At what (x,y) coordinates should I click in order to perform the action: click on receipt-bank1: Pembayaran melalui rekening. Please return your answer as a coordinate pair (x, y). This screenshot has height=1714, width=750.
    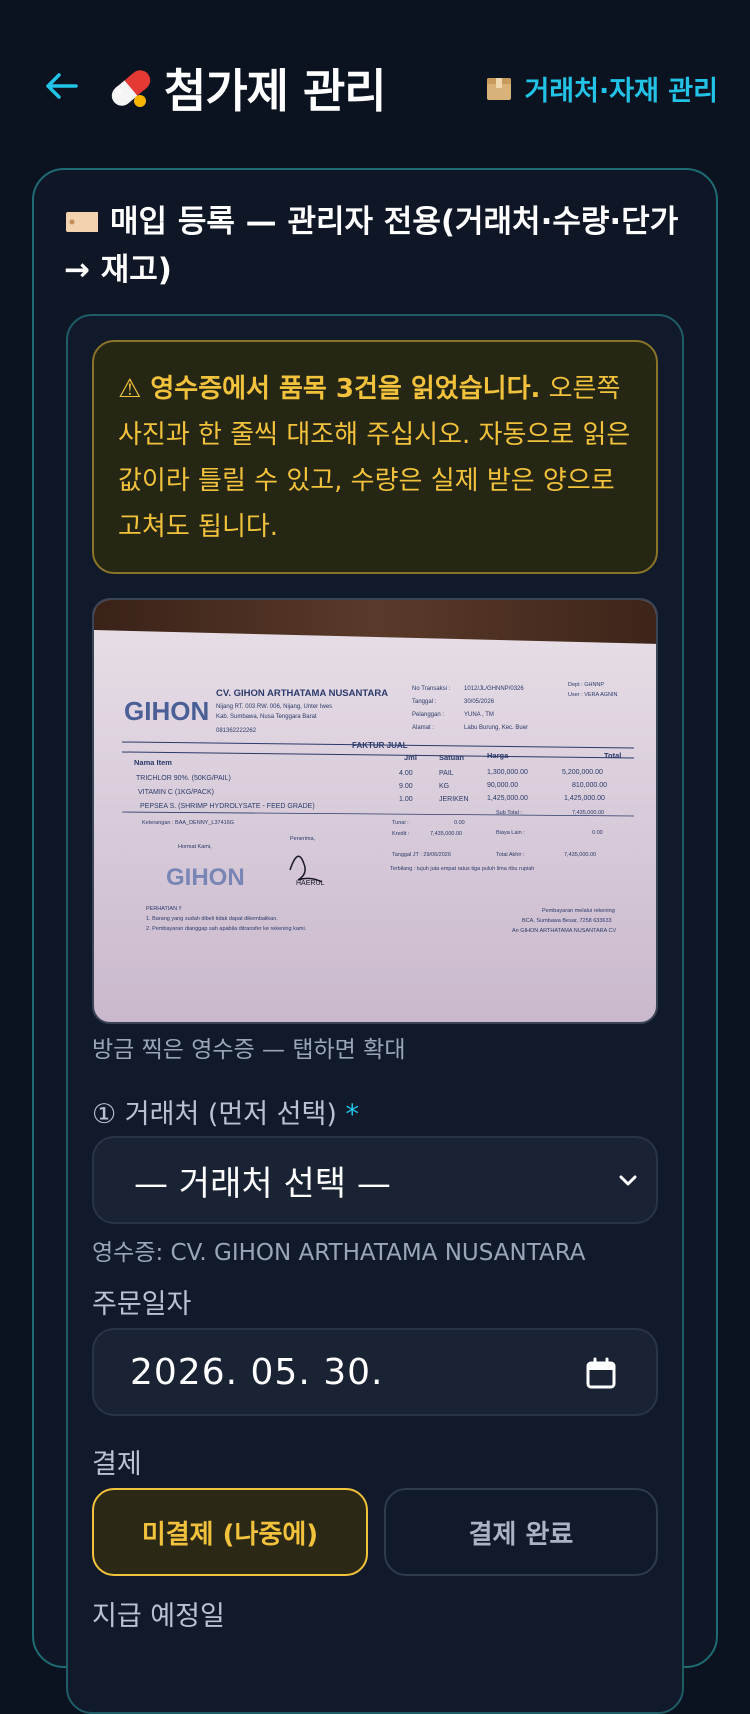
    Looking at the image, I should click on (578, 911).